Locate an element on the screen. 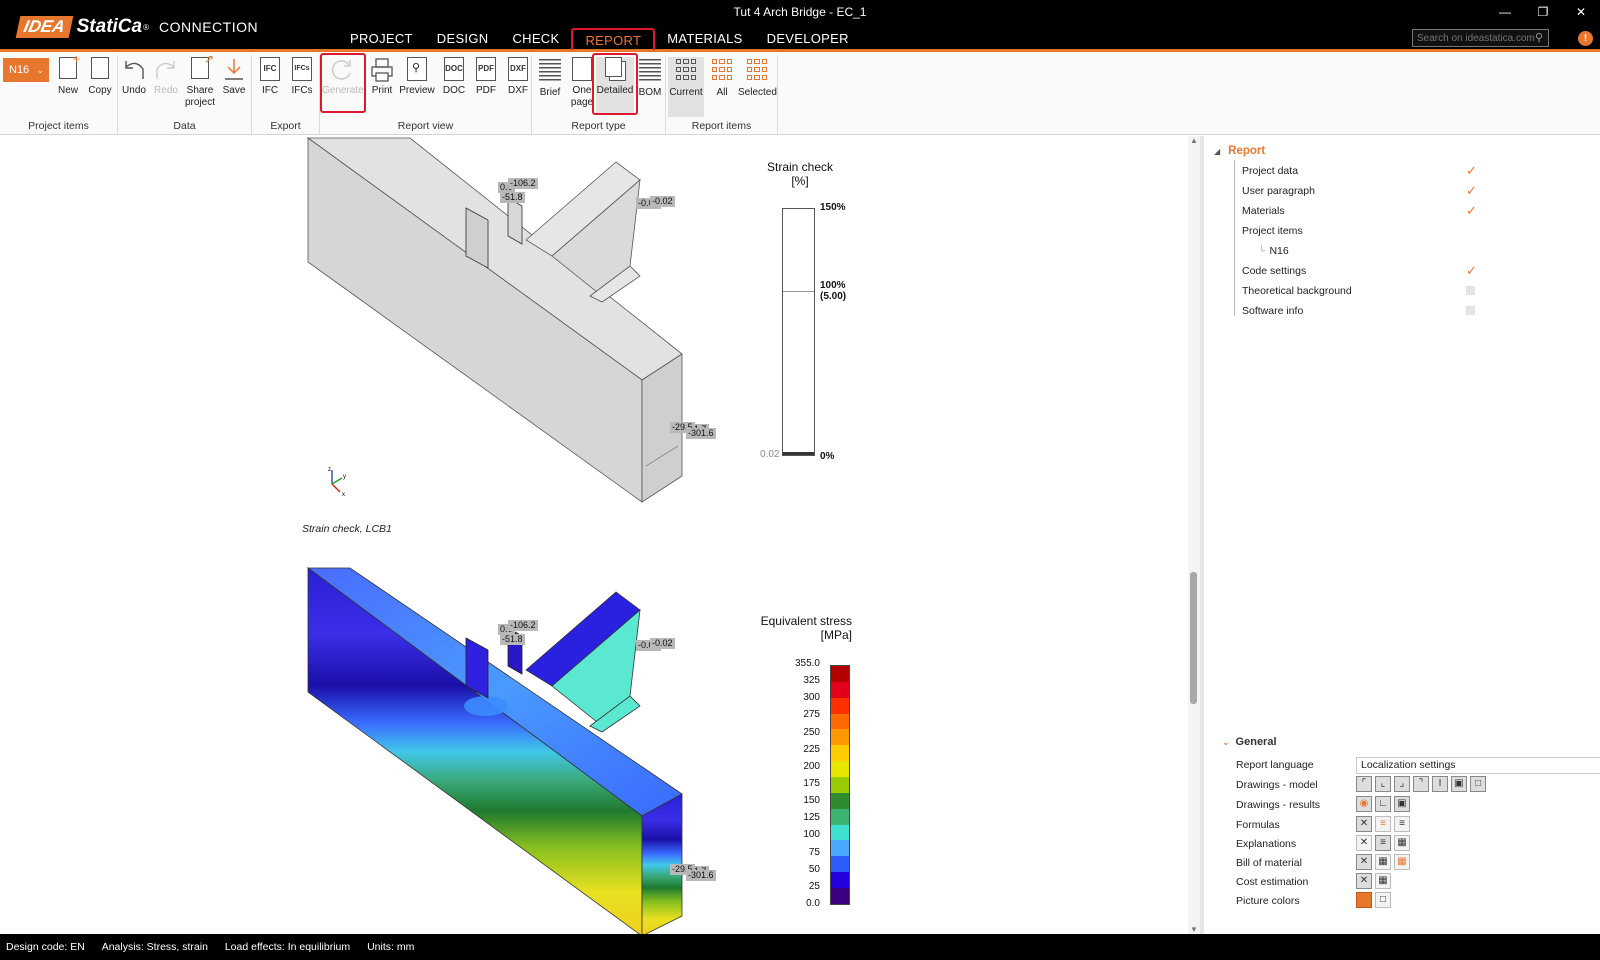 The width and height of the screenshot is (1600, 960). dxf-button: DXF DXF is located at coordinates (518, 77).